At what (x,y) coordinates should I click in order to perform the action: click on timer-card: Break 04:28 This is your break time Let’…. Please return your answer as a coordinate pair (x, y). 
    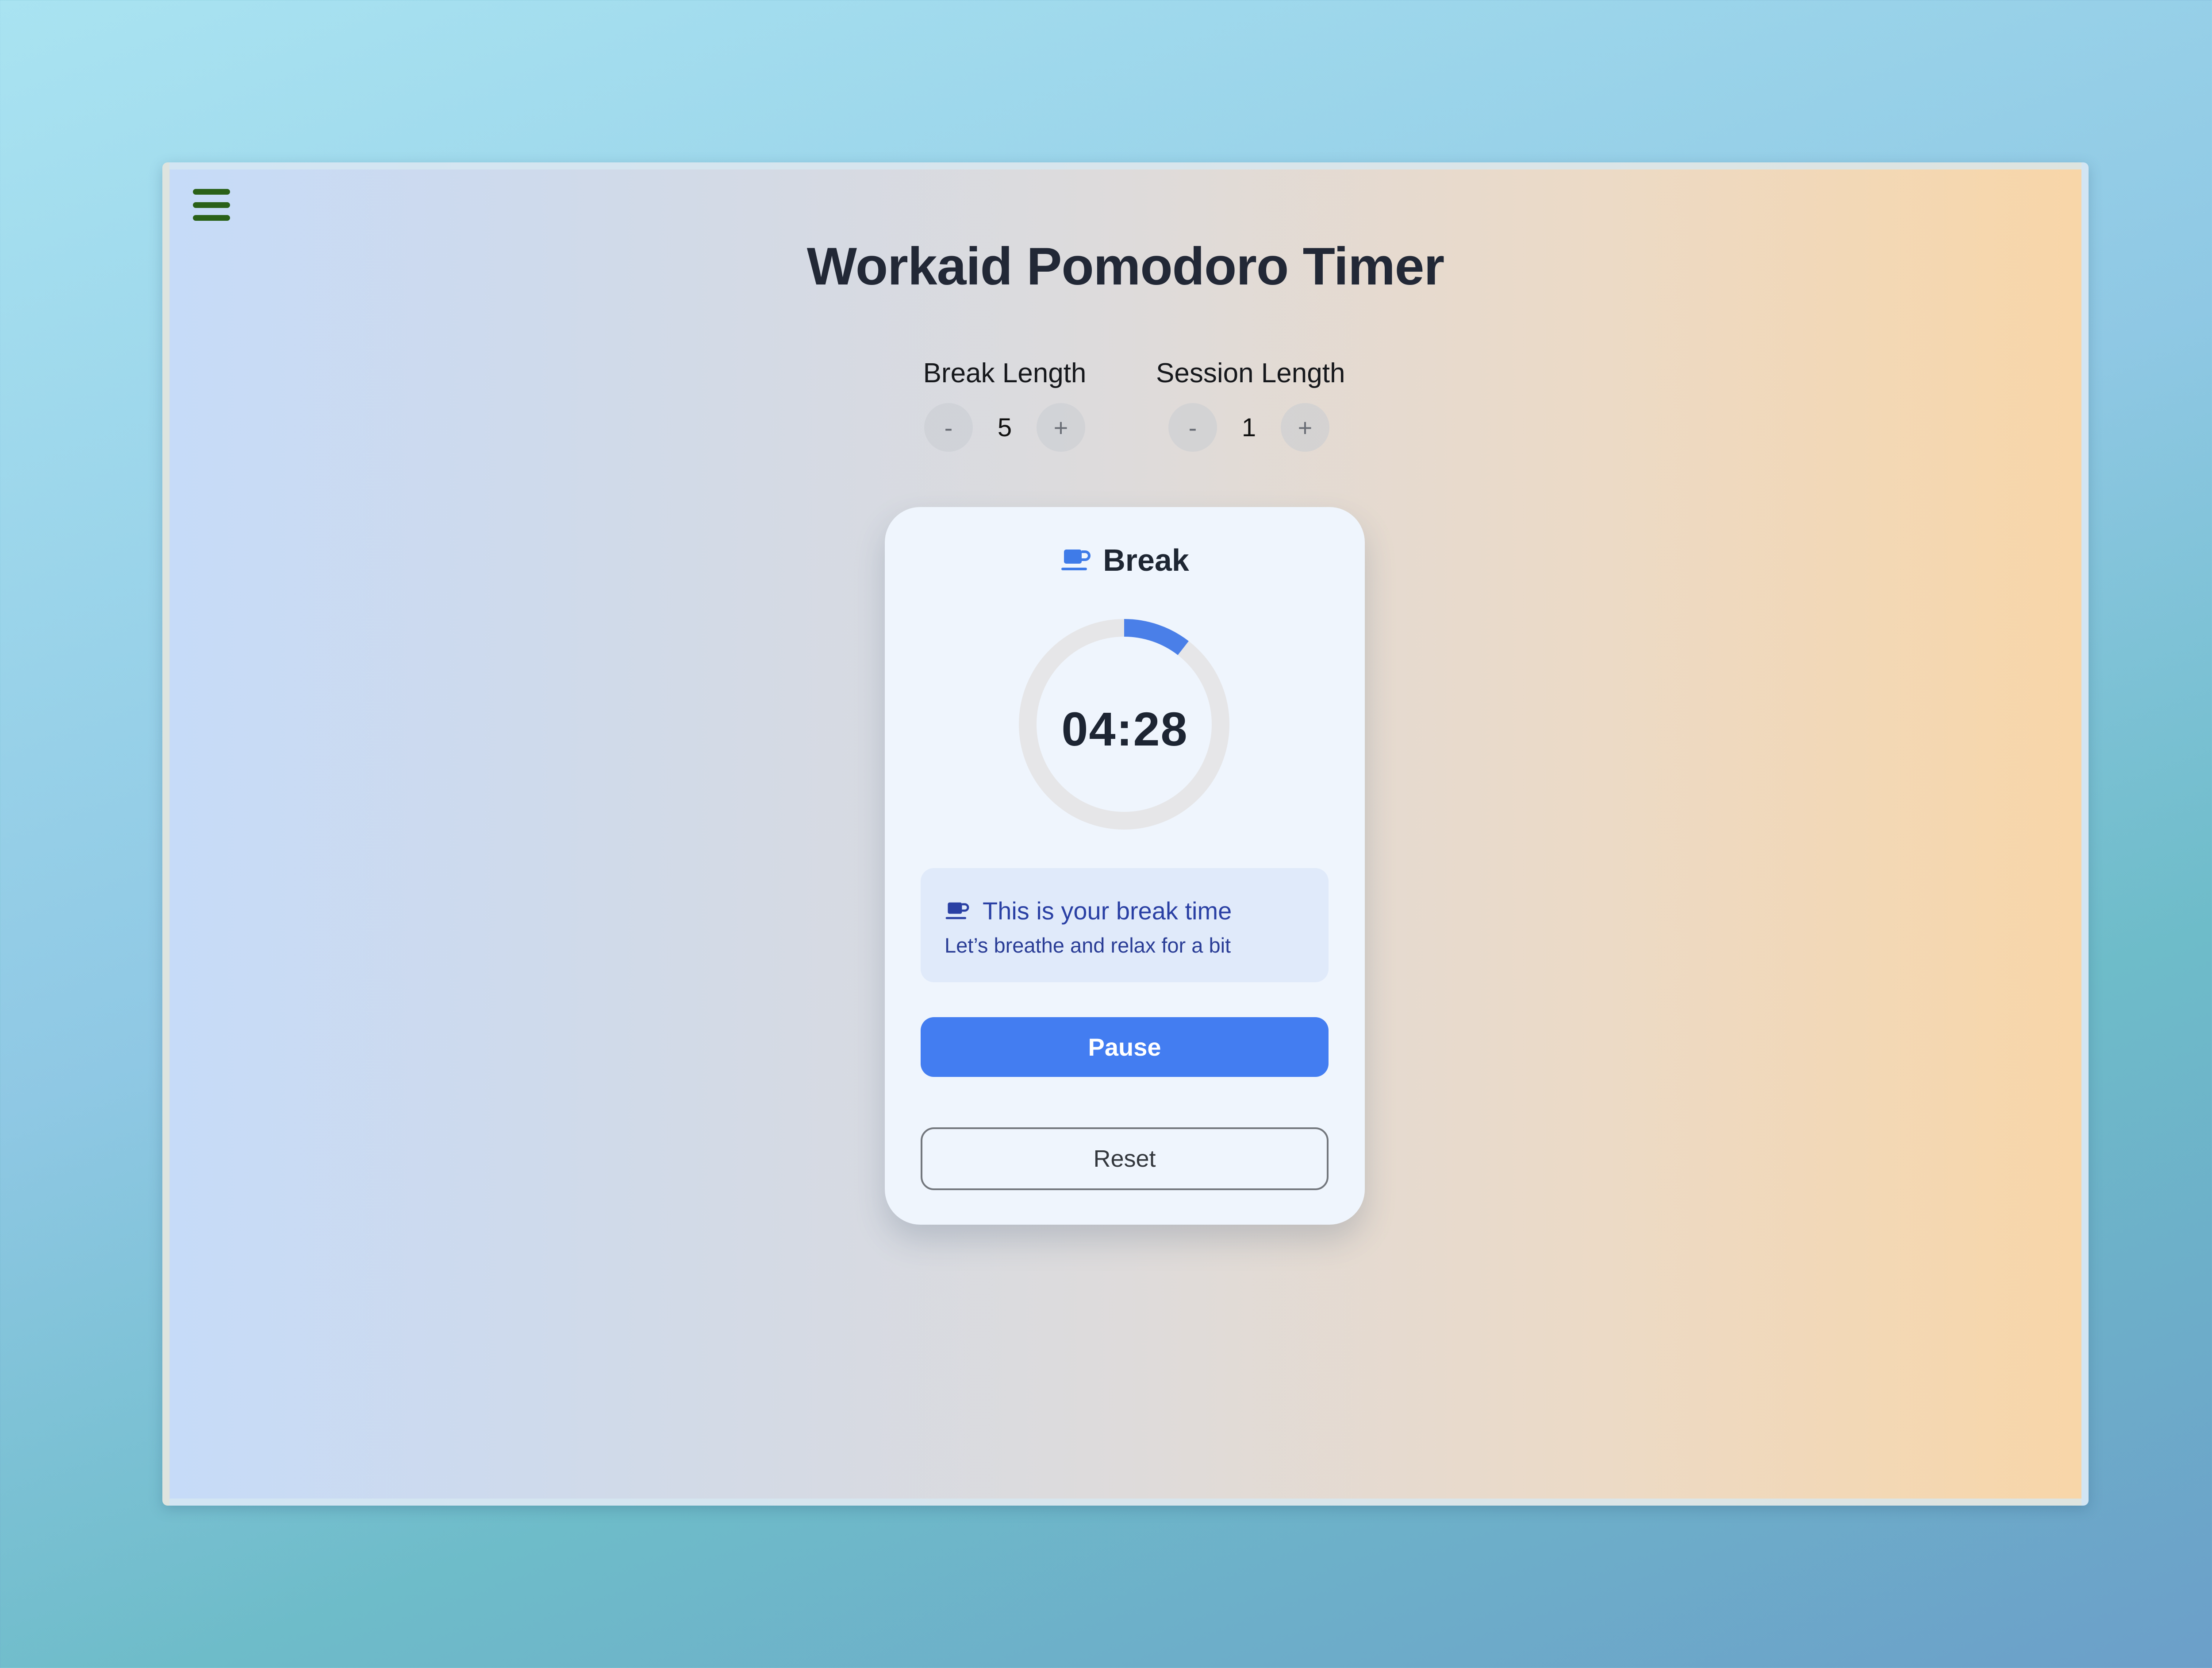
    Looking at the image, I should click on (1125, 866).